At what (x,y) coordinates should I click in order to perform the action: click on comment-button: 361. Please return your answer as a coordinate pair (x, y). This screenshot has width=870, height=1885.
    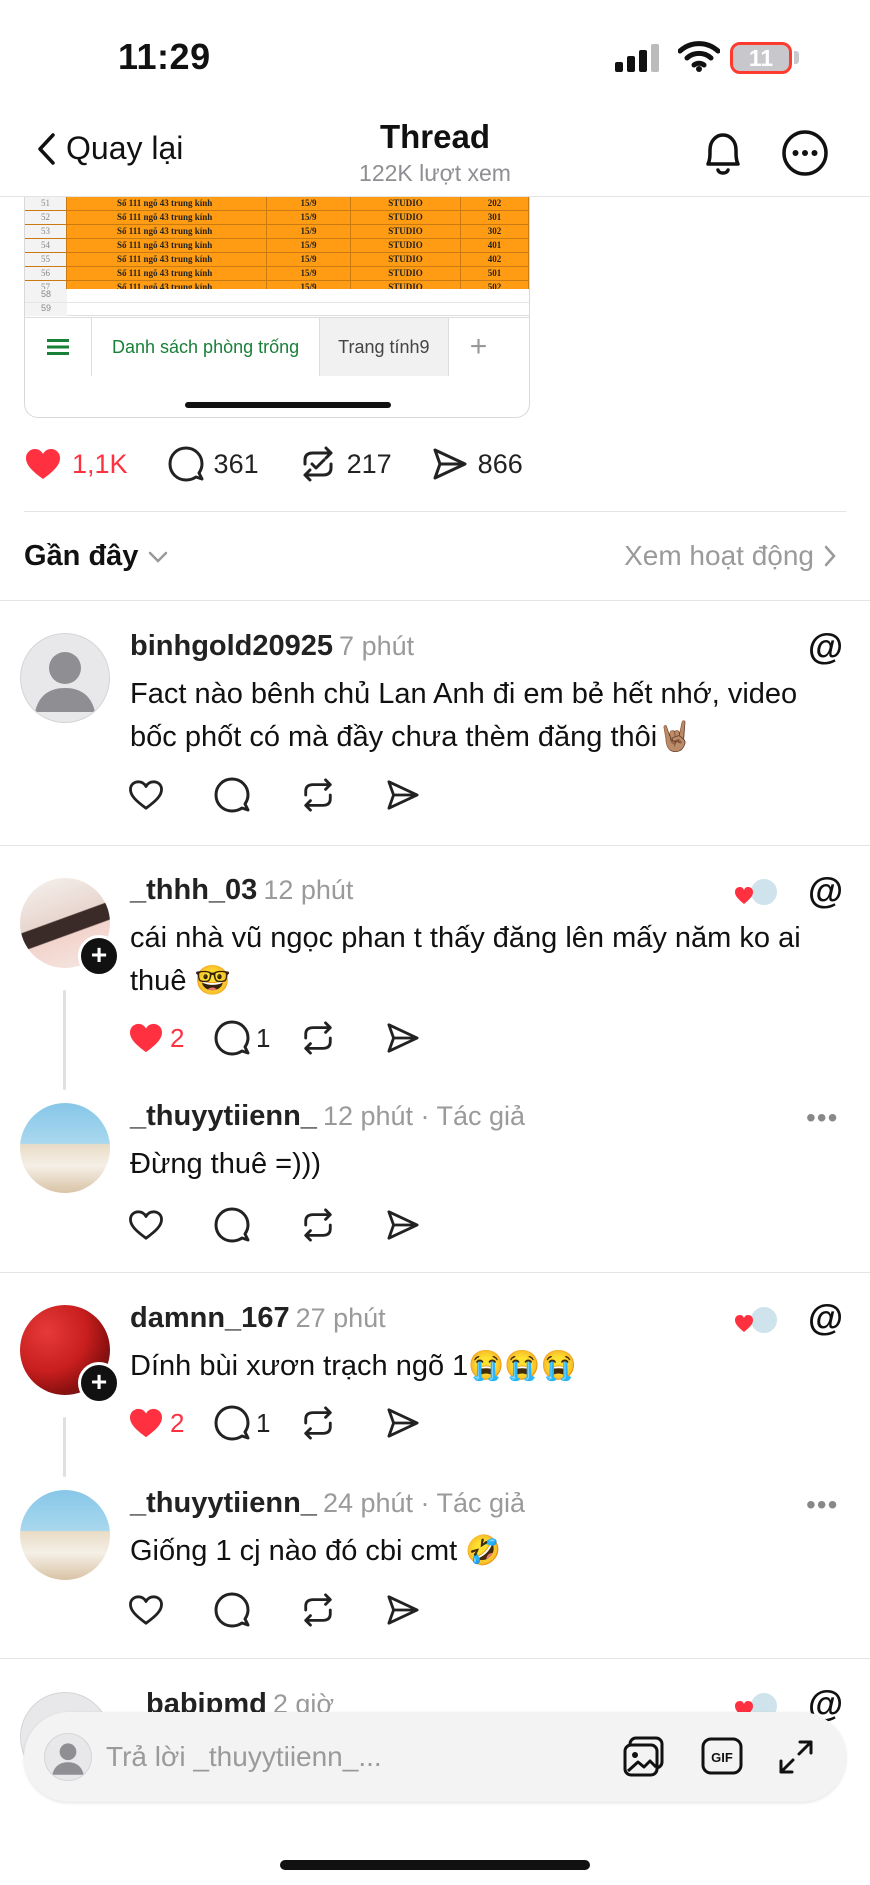
    Looking at the image, I should click on (213, 464).